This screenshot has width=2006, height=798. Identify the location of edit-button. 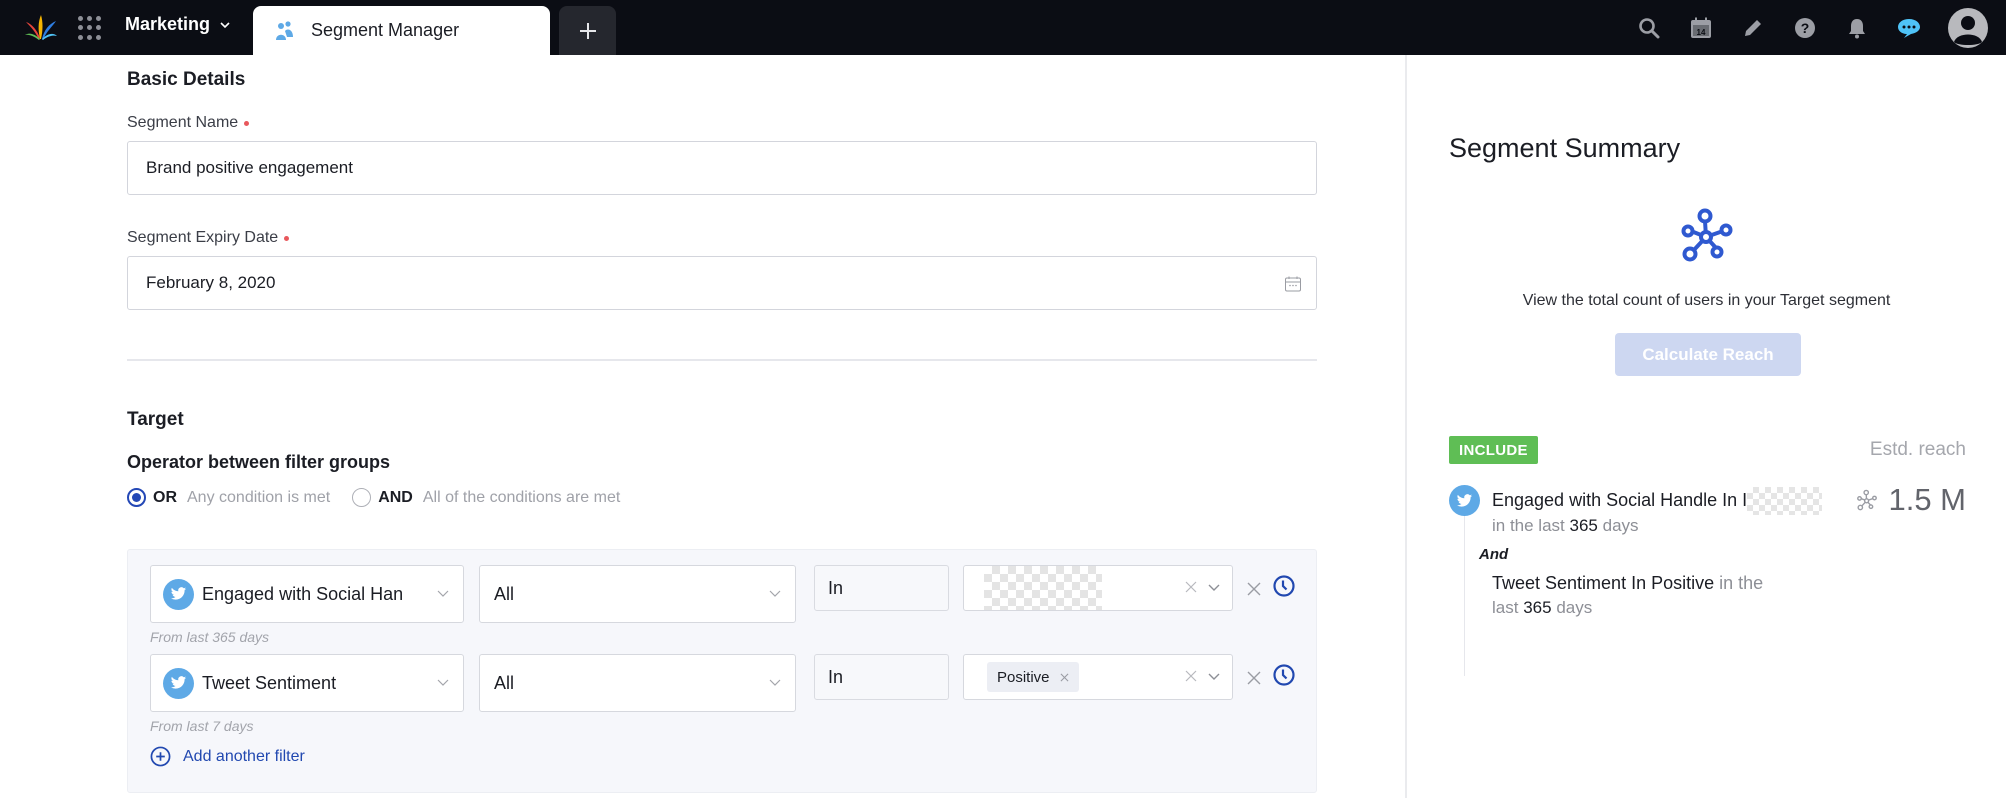
(1753, 28).